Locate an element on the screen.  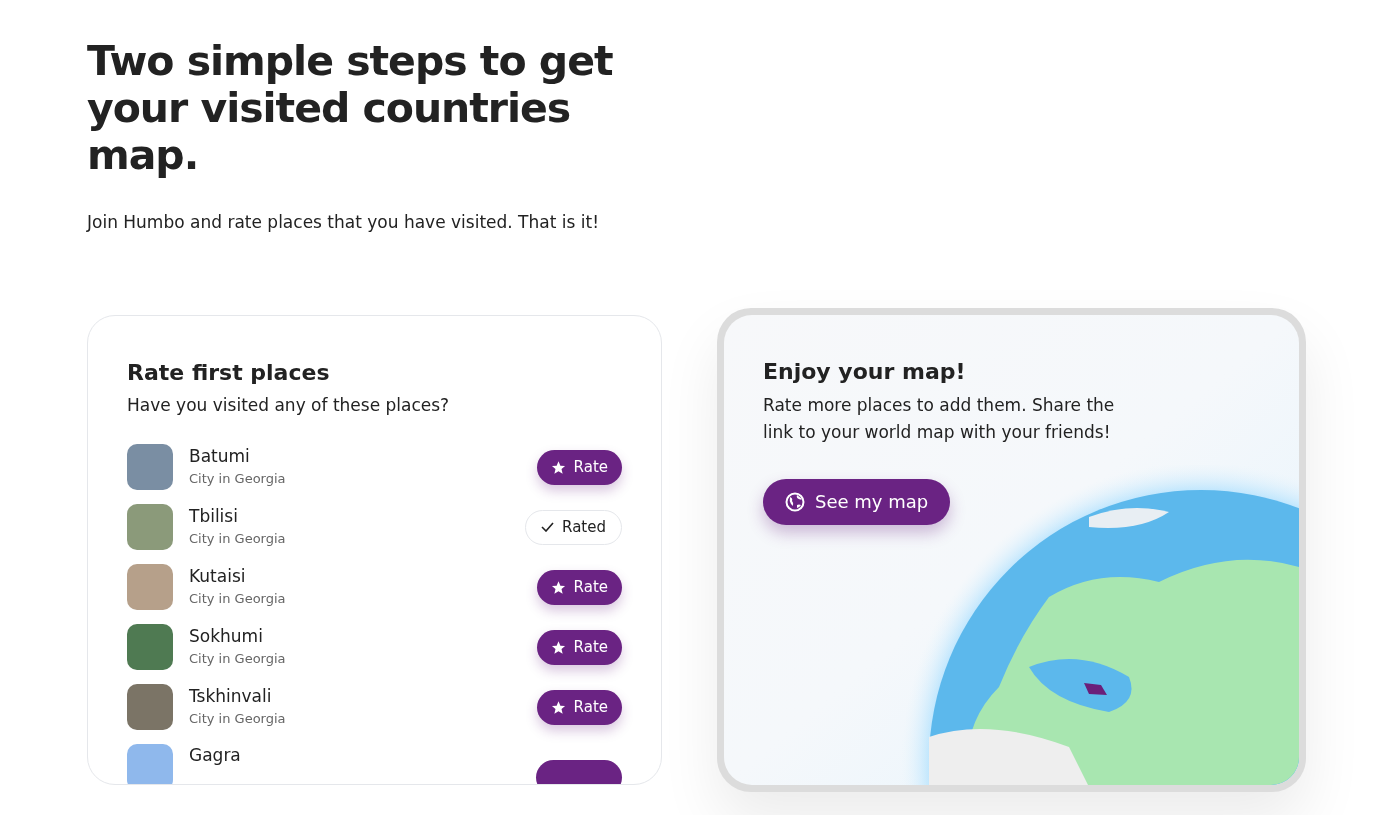
place-name: Tbilisi is located at coordinates (214, 516).